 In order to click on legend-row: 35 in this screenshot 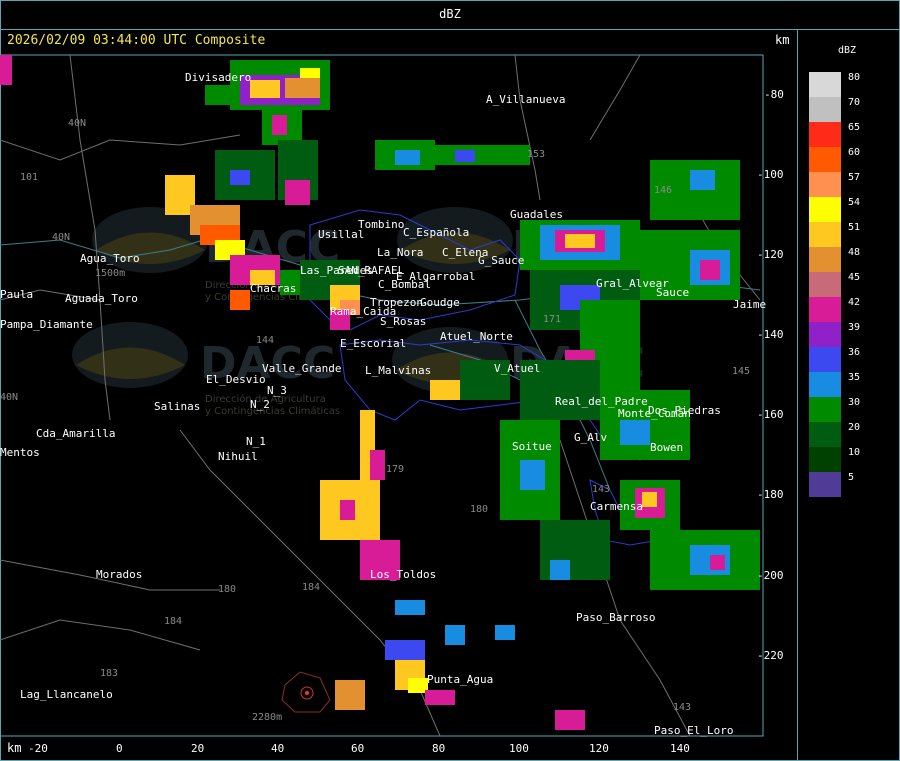, I will do `click(849, 384)`.